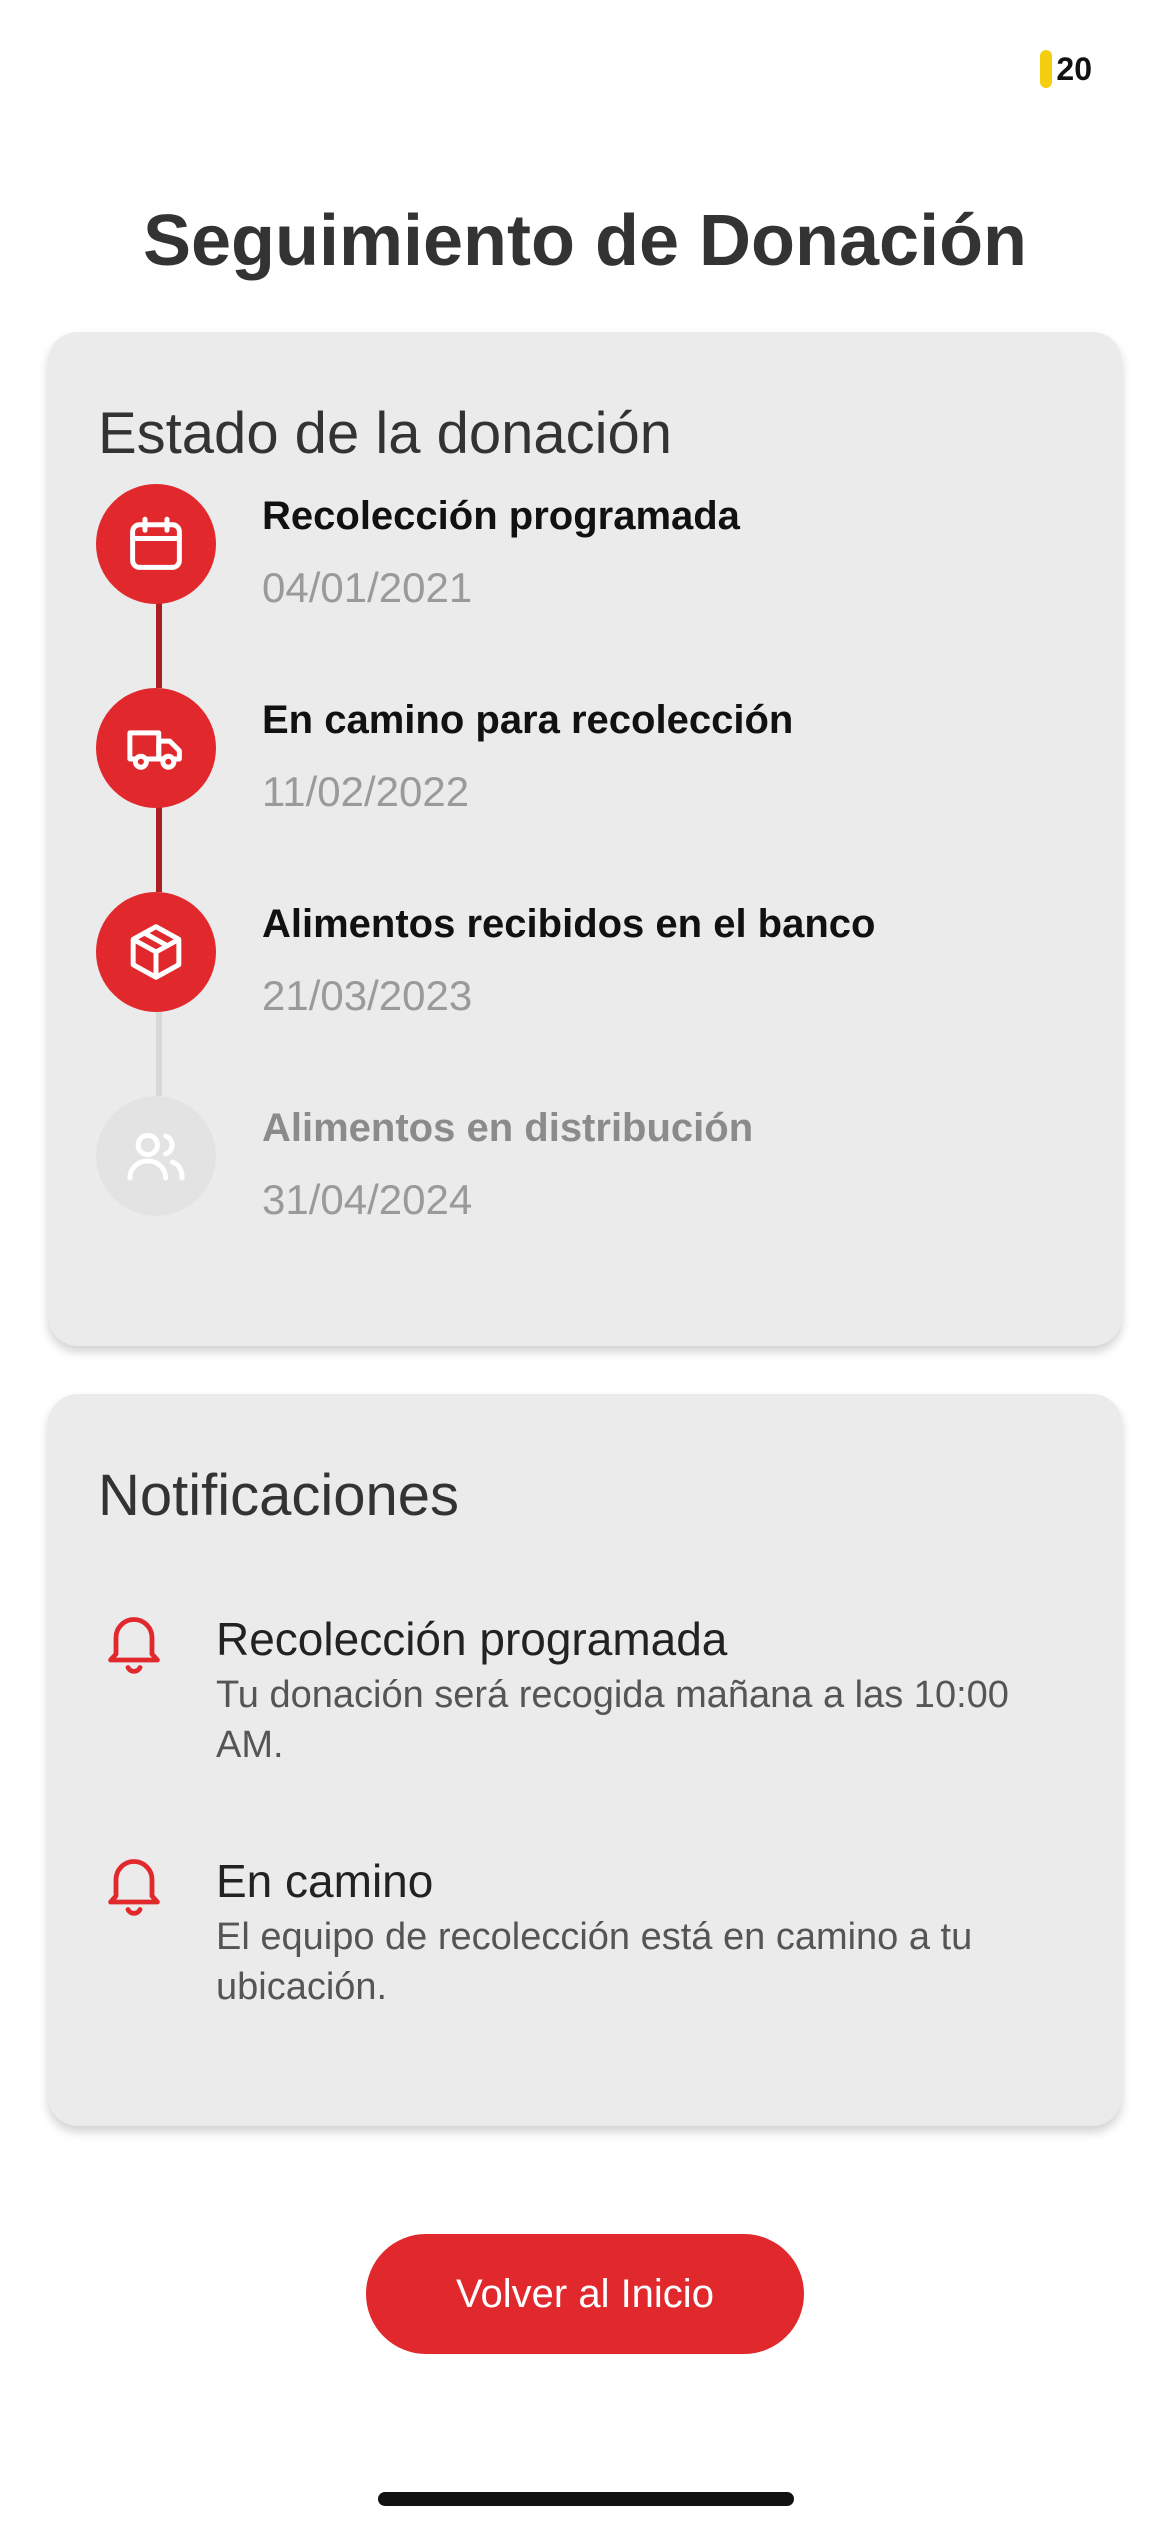 This screenshot has width=1170, height=2532. What do you see at coordinates (586, 2499) in the screenshot?
I see `home-indicator` at bounding box center [586, 2499].